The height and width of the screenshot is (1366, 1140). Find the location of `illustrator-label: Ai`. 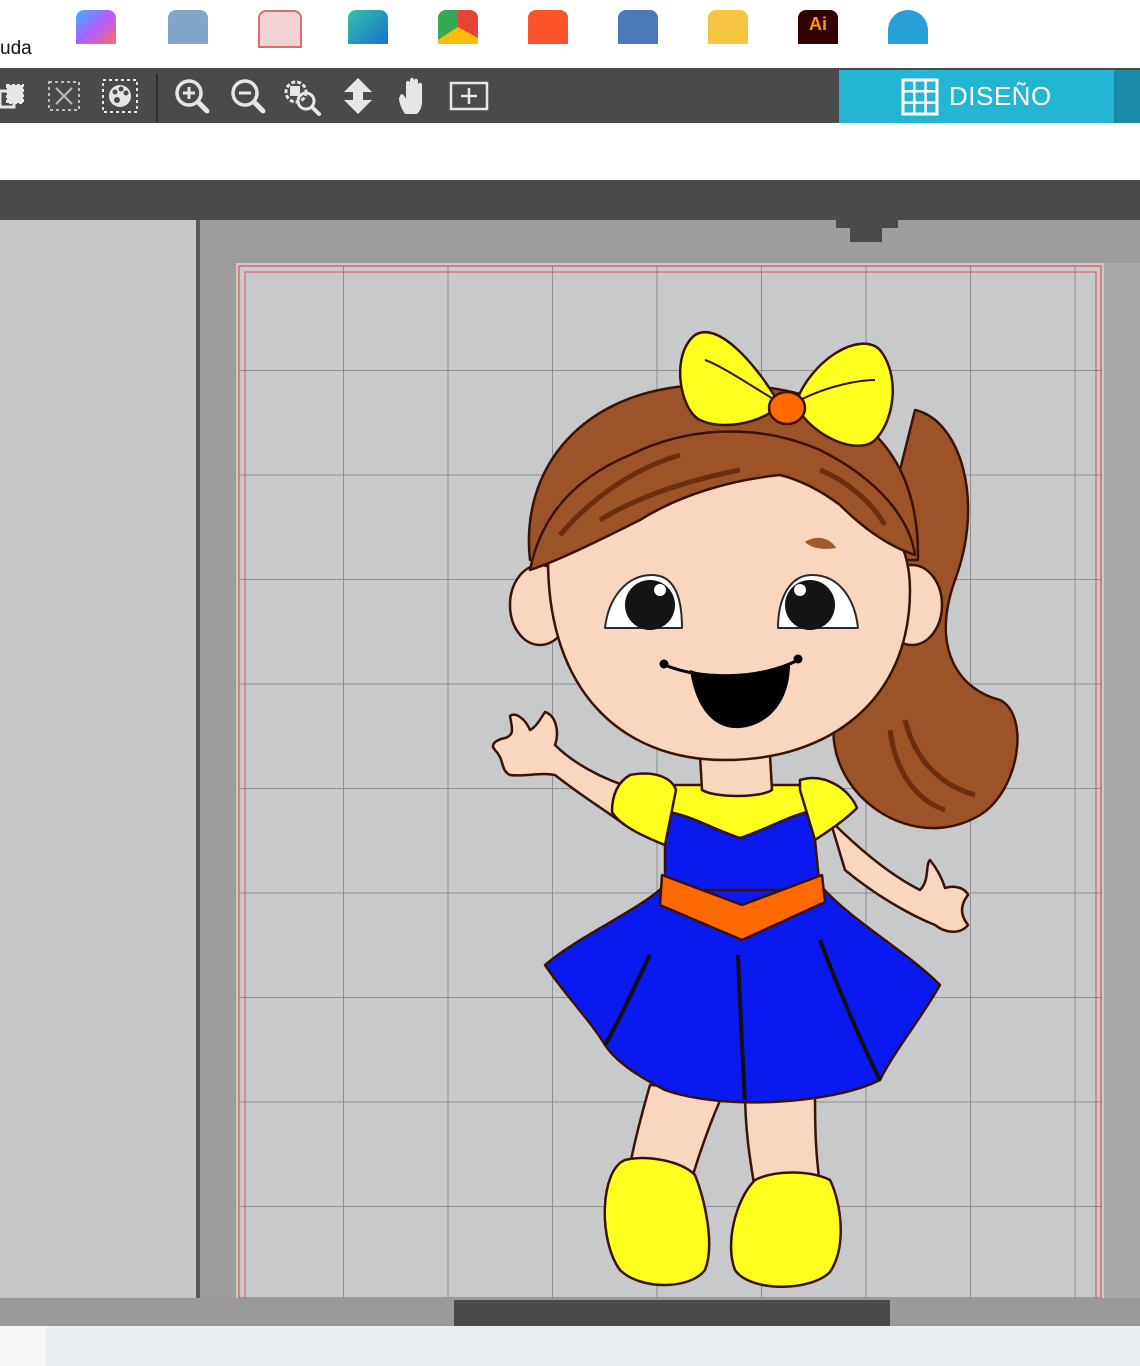

illustrator-label: Ai is located at coordinates (818, 24).